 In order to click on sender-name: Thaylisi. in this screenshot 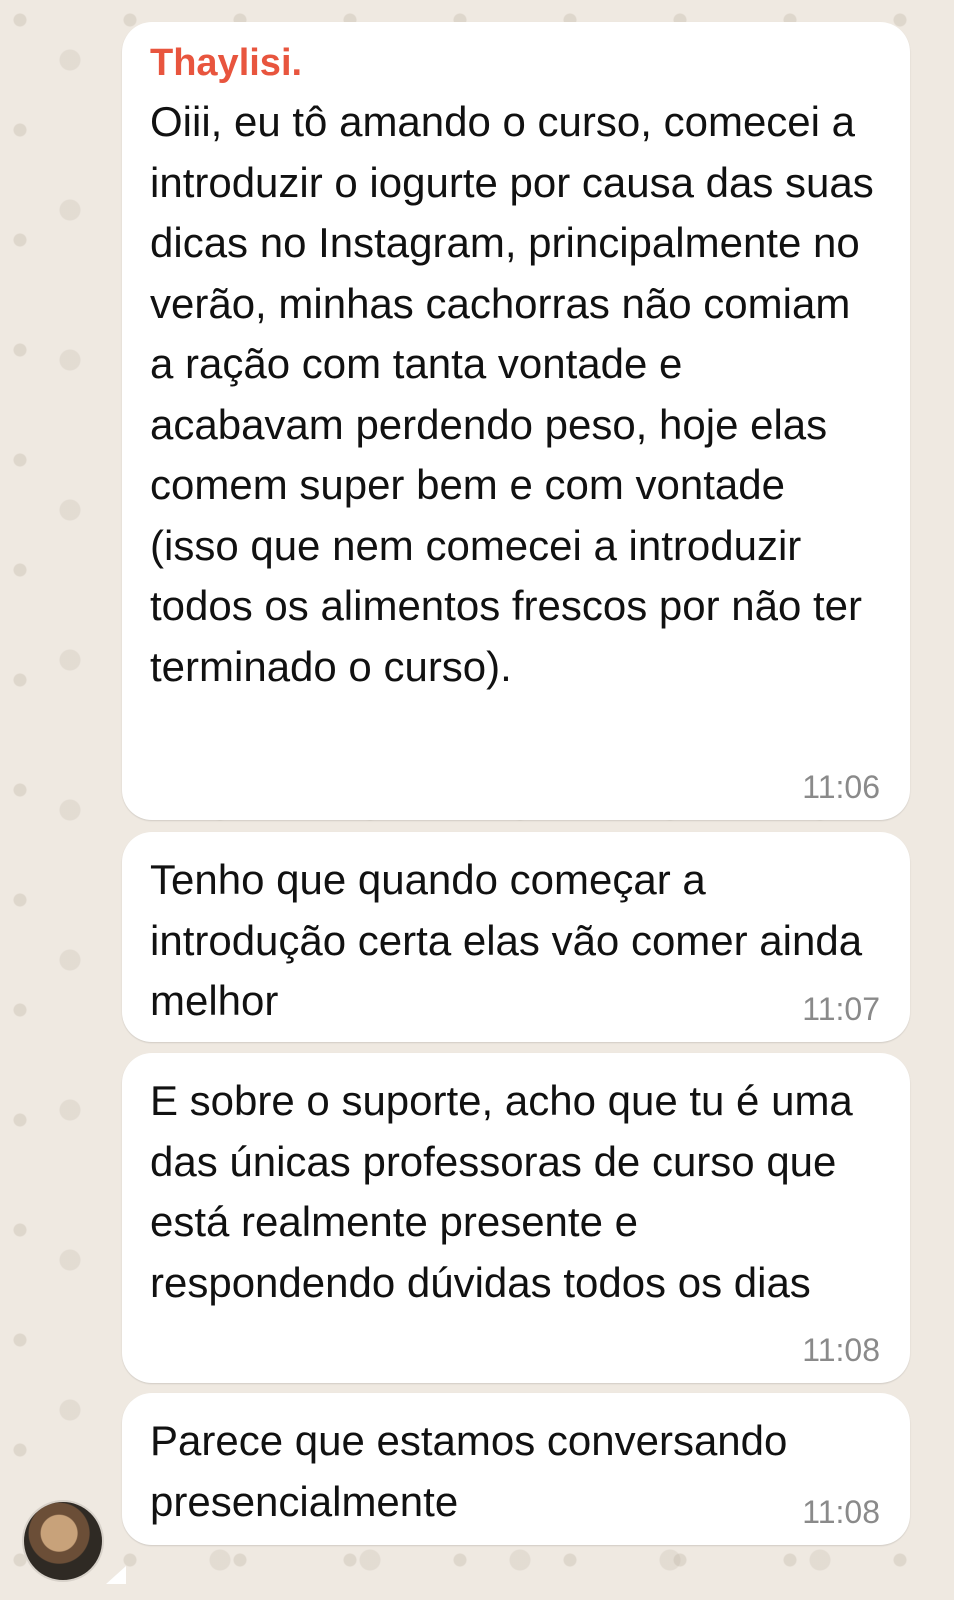, I will do `click(226, 63)`.